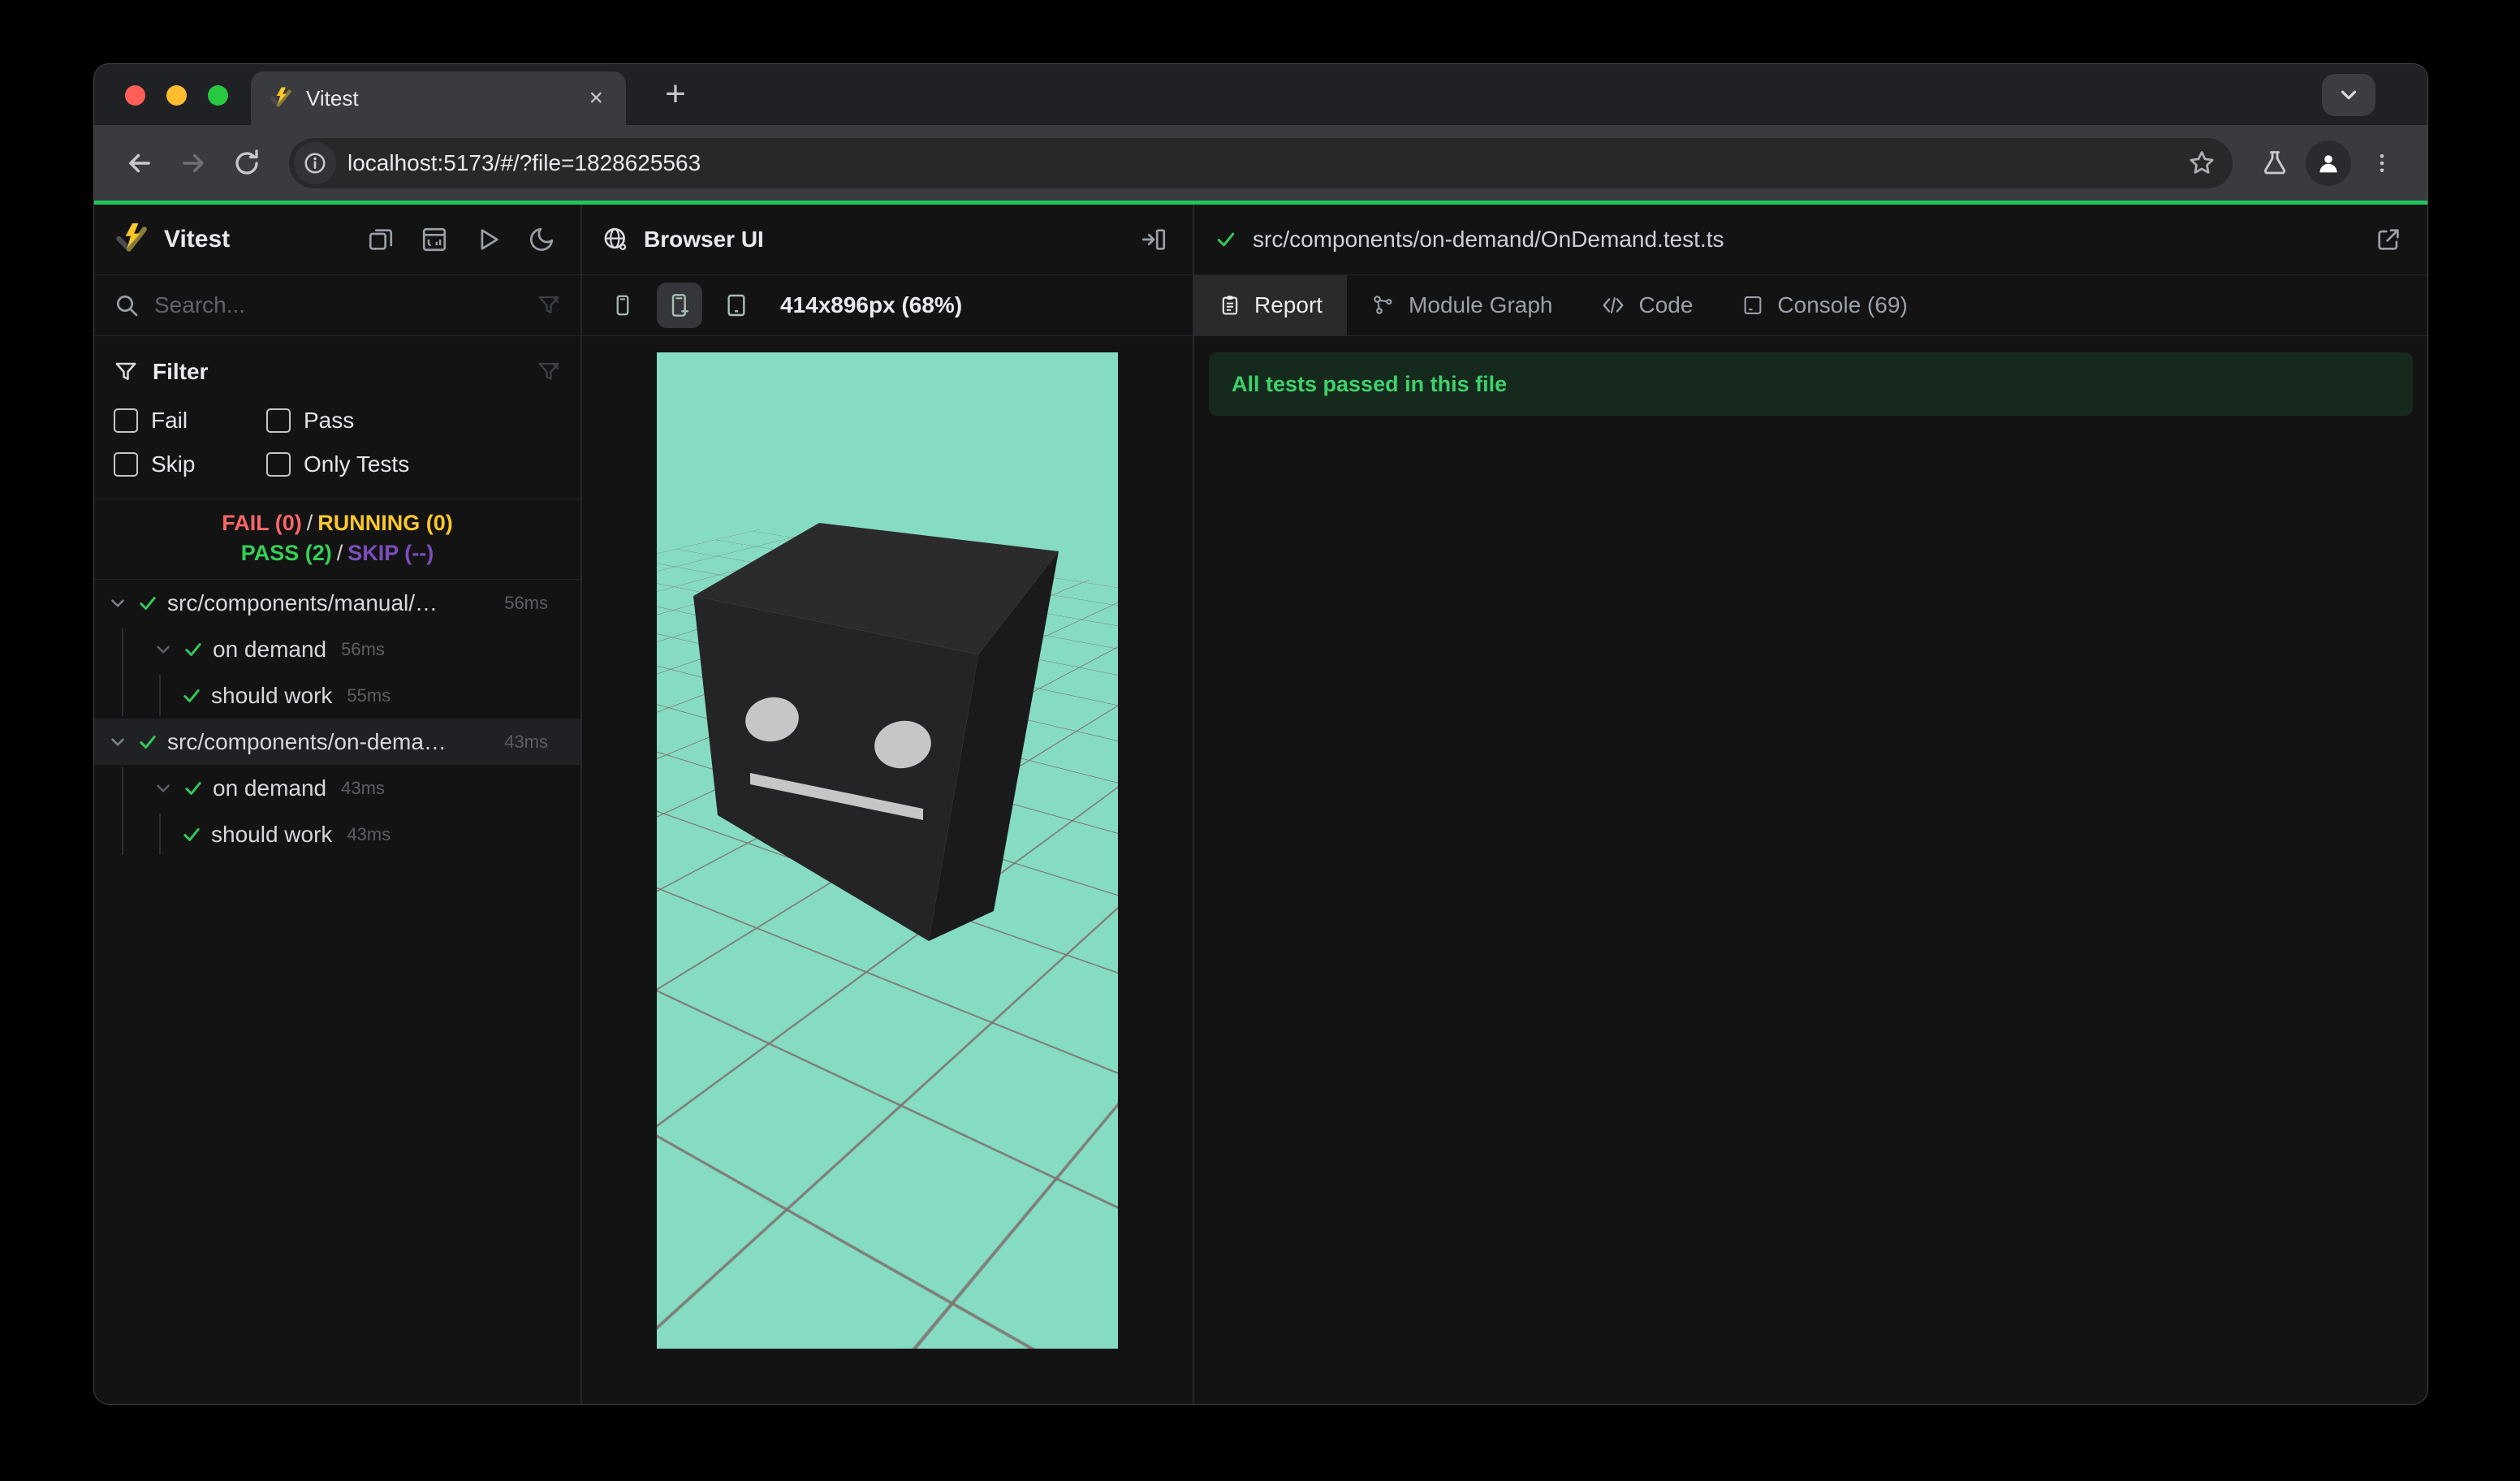  Describe the element at coordinates (337, 742) in the screenshot. I see `tree-row-file-selected: src/components/on-dema… 43ms` at that location.